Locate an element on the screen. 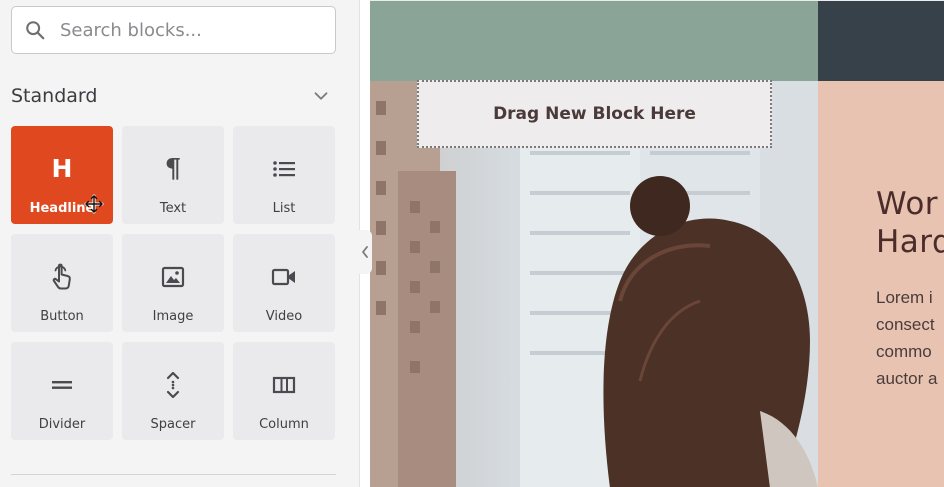 The image size is (944, 487). image-icon is located at coordinates (173, 277).